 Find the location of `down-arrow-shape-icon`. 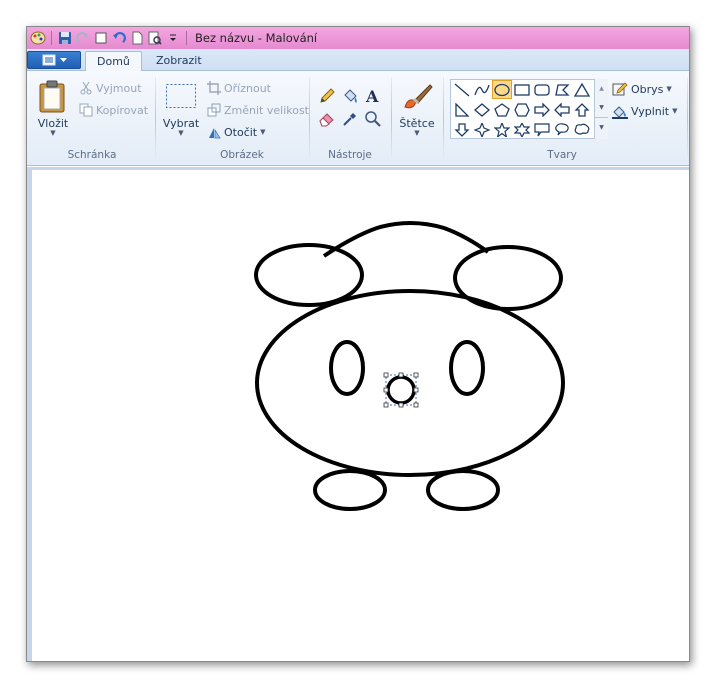

down-arrow-shape-icon is located at coordinates (462, 129).